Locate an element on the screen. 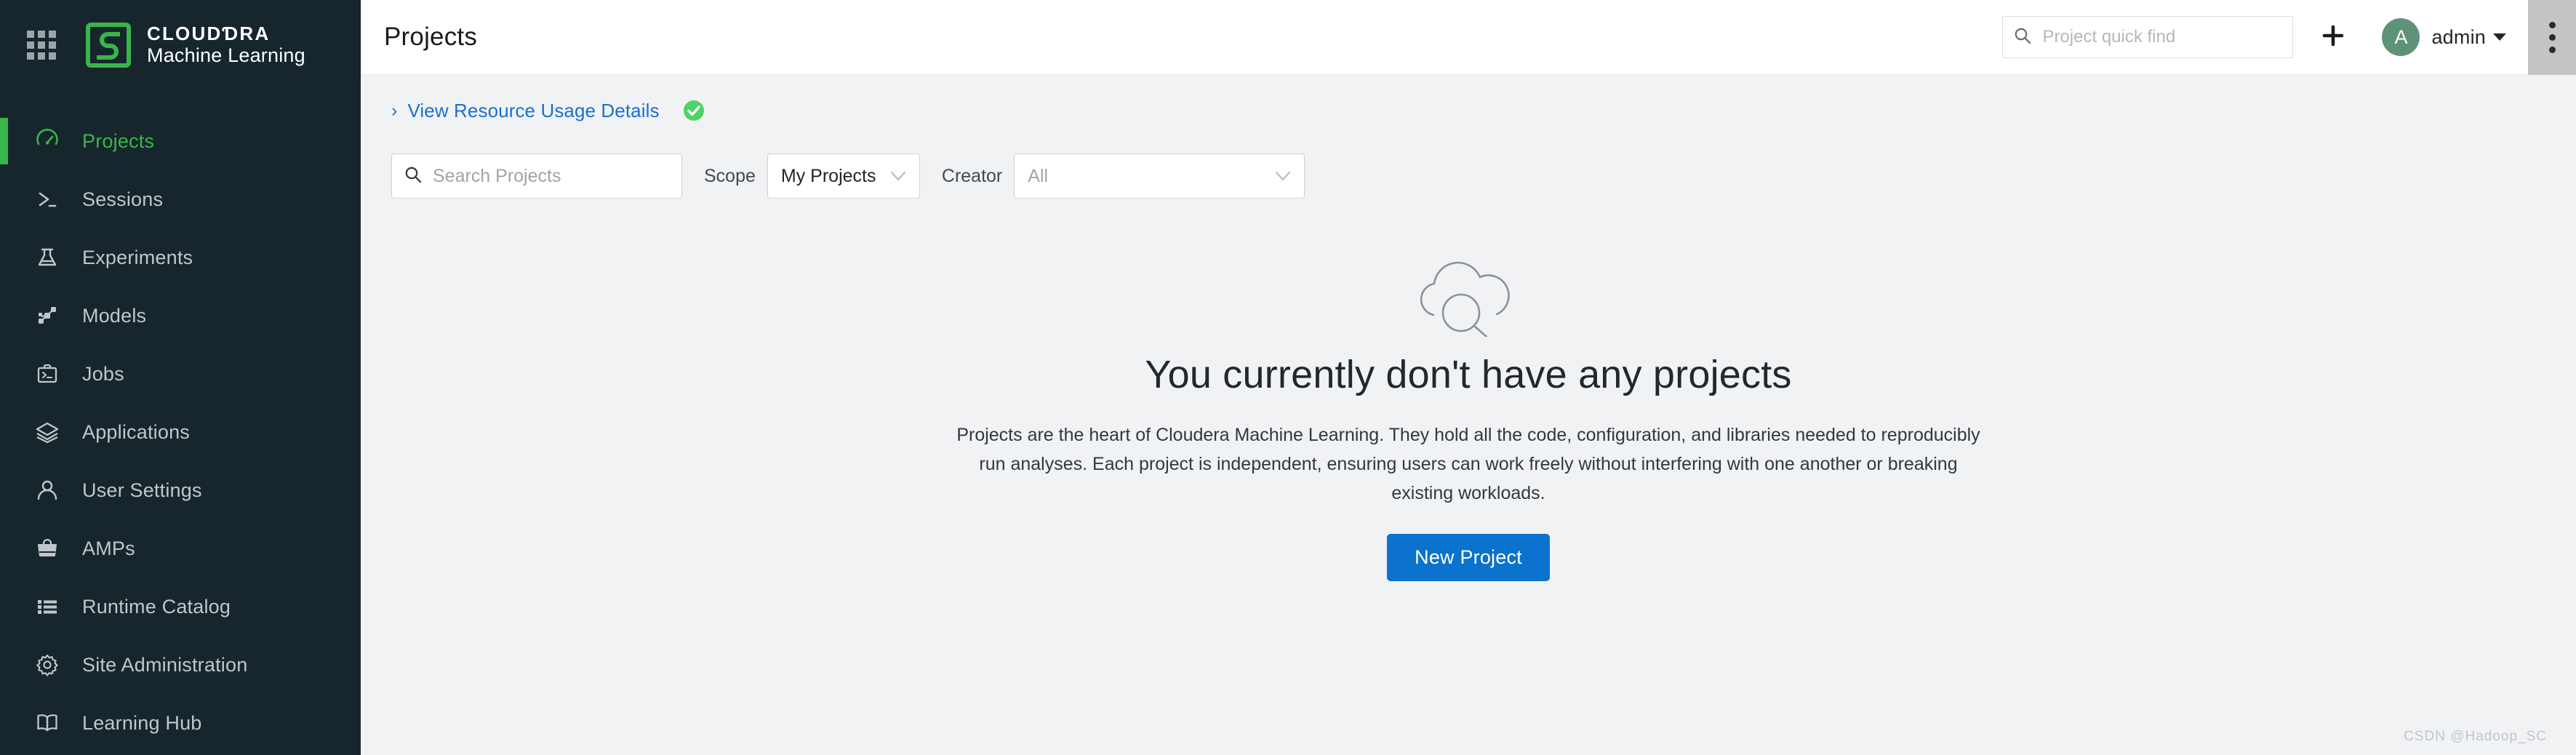 The image size is (2576, 755). brand-row: CLOUDƊRA Machine Learning is located at coordinates (180, 45).